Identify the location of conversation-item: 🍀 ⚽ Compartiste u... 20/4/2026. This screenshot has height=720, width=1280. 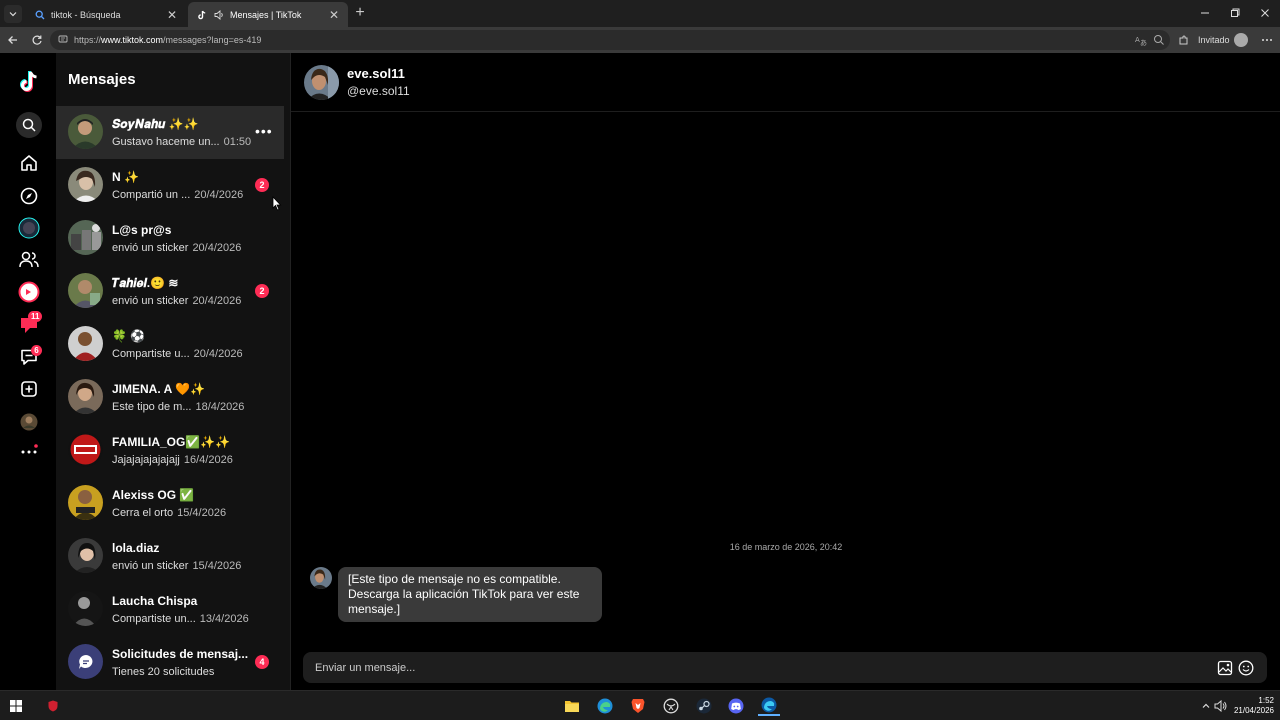
(170, 344).